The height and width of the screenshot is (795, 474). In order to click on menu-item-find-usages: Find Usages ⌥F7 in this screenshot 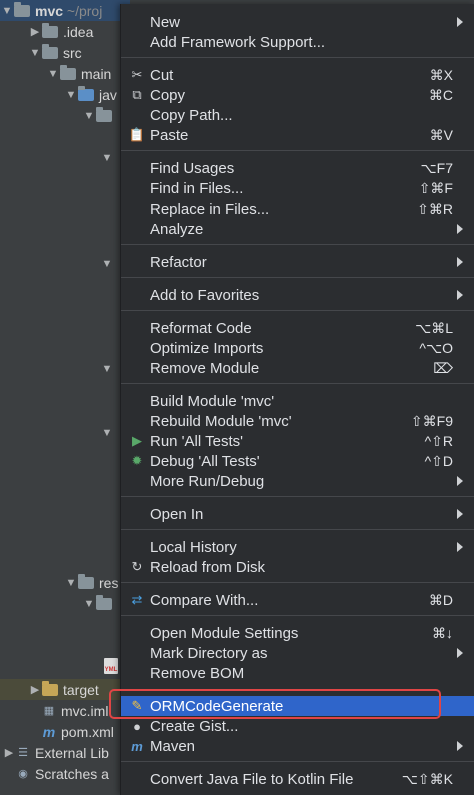, I will do `click(297, 168)`.